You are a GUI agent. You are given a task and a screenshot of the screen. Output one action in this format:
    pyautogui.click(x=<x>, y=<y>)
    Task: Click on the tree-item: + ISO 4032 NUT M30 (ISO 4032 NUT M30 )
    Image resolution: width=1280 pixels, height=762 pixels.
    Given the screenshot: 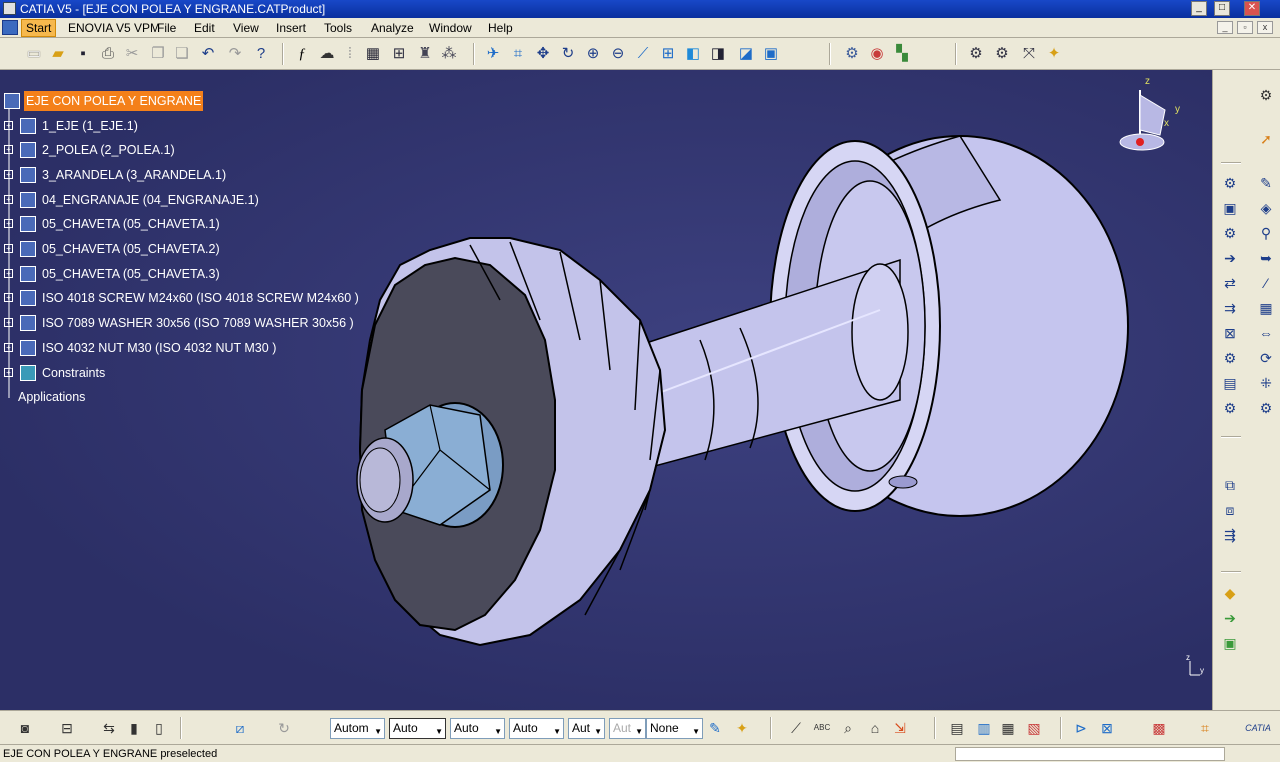 What is the action you would take?
    pyautogui.click(x=180, y=348)
    